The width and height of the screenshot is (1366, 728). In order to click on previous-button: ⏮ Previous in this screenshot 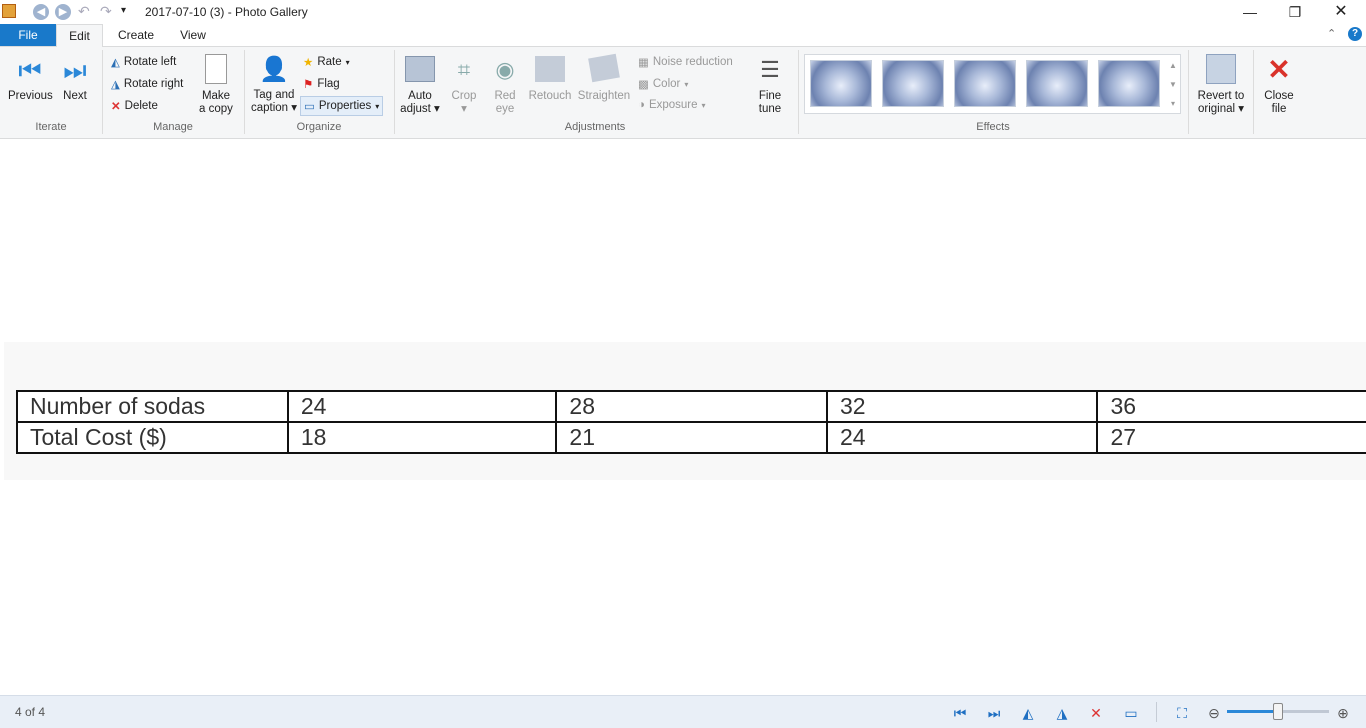, I will do `click(30, 79)`.